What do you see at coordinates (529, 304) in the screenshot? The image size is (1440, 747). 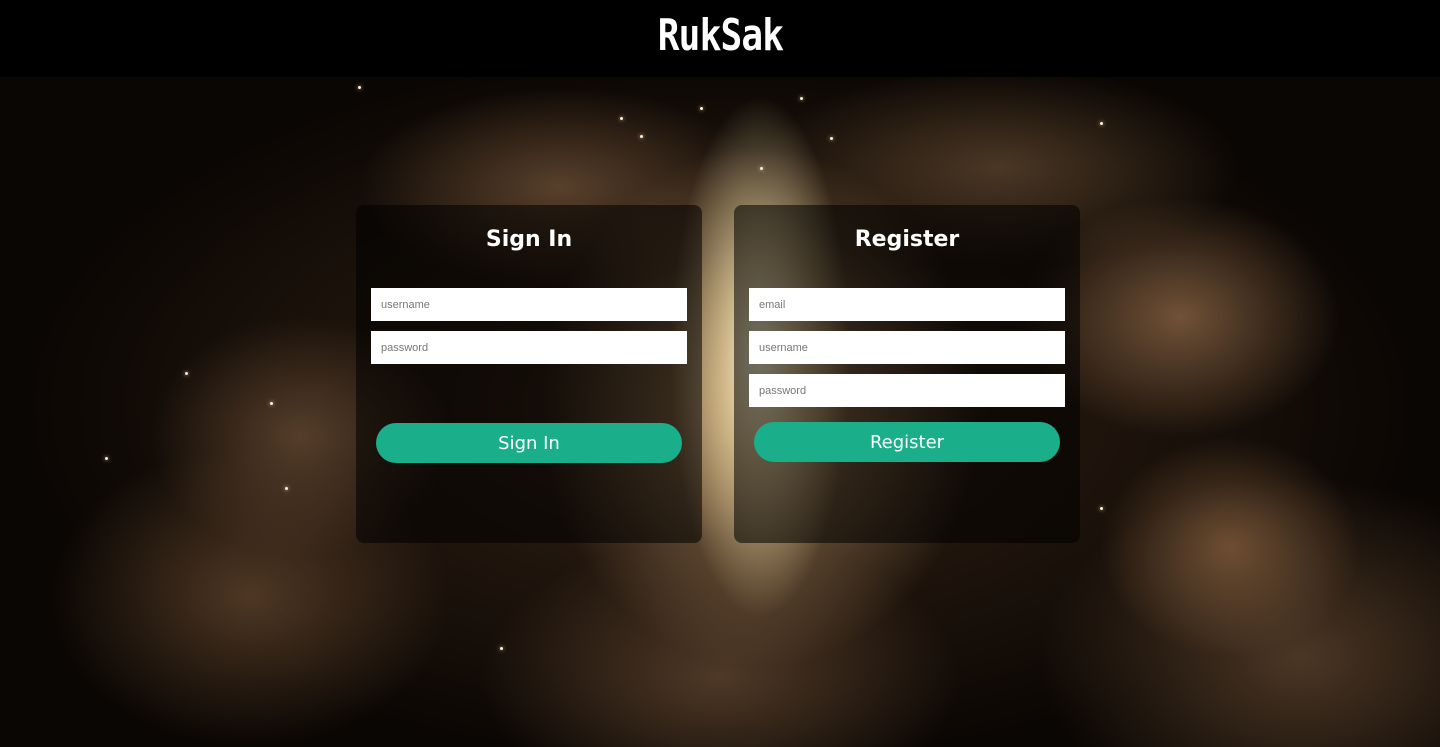 I see `sign-in-username-input` at bounding box center [529, 304].